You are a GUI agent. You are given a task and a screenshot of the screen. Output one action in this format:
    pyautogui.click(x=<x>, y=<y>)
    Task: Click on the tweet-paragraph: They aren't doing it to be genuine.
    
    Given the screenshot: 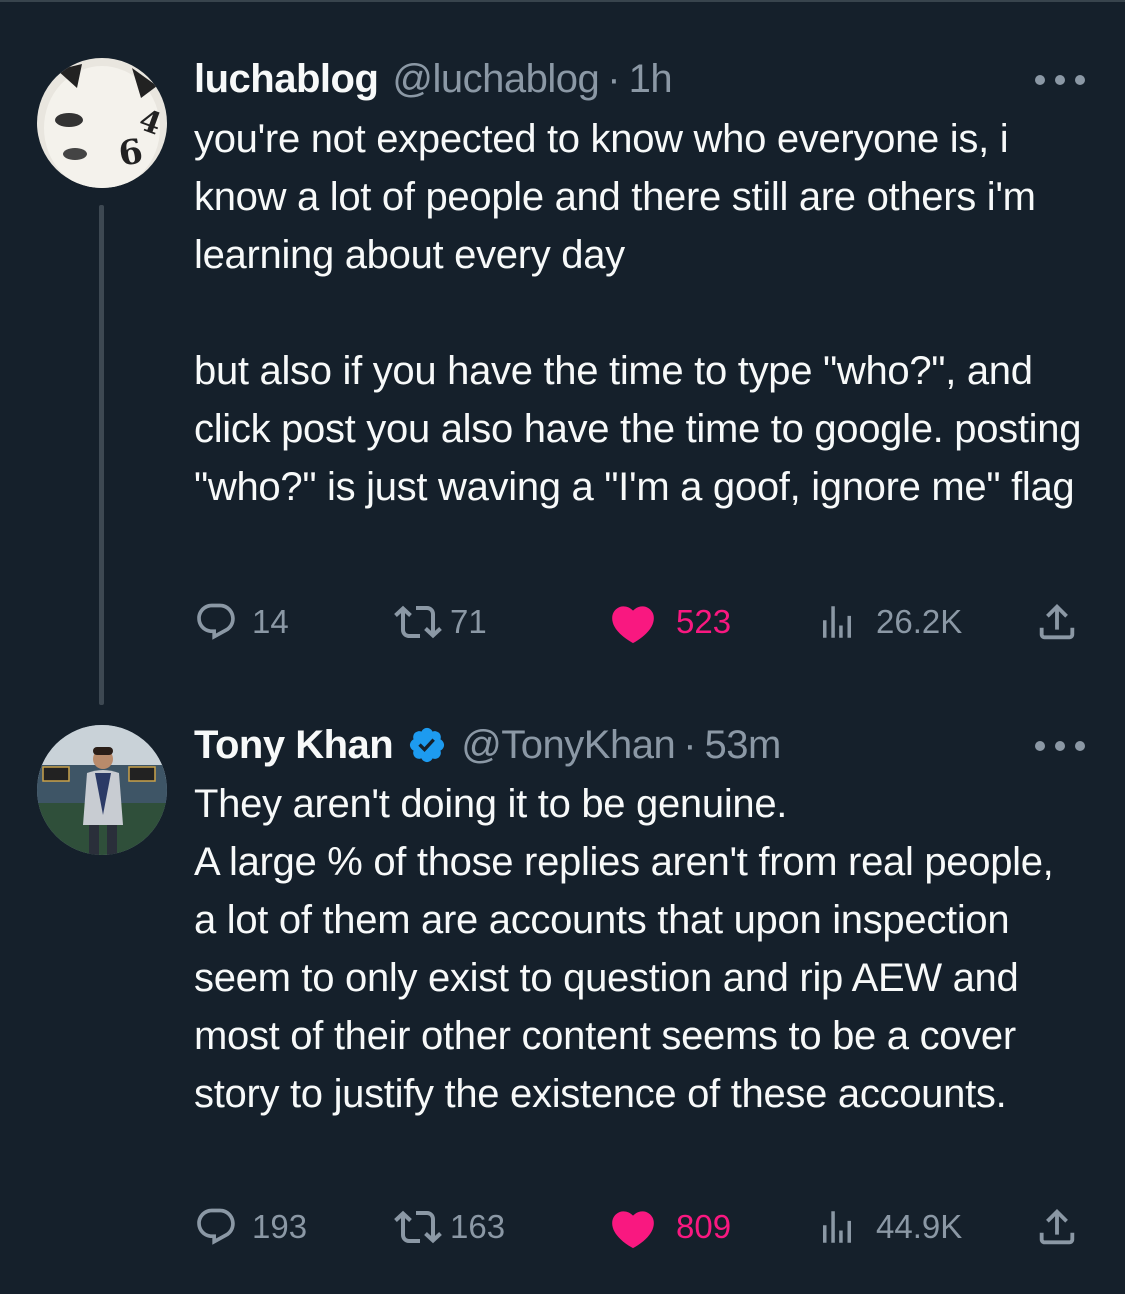 What is the action you would take?
    pyautogui.click(x=491, y=804)
    